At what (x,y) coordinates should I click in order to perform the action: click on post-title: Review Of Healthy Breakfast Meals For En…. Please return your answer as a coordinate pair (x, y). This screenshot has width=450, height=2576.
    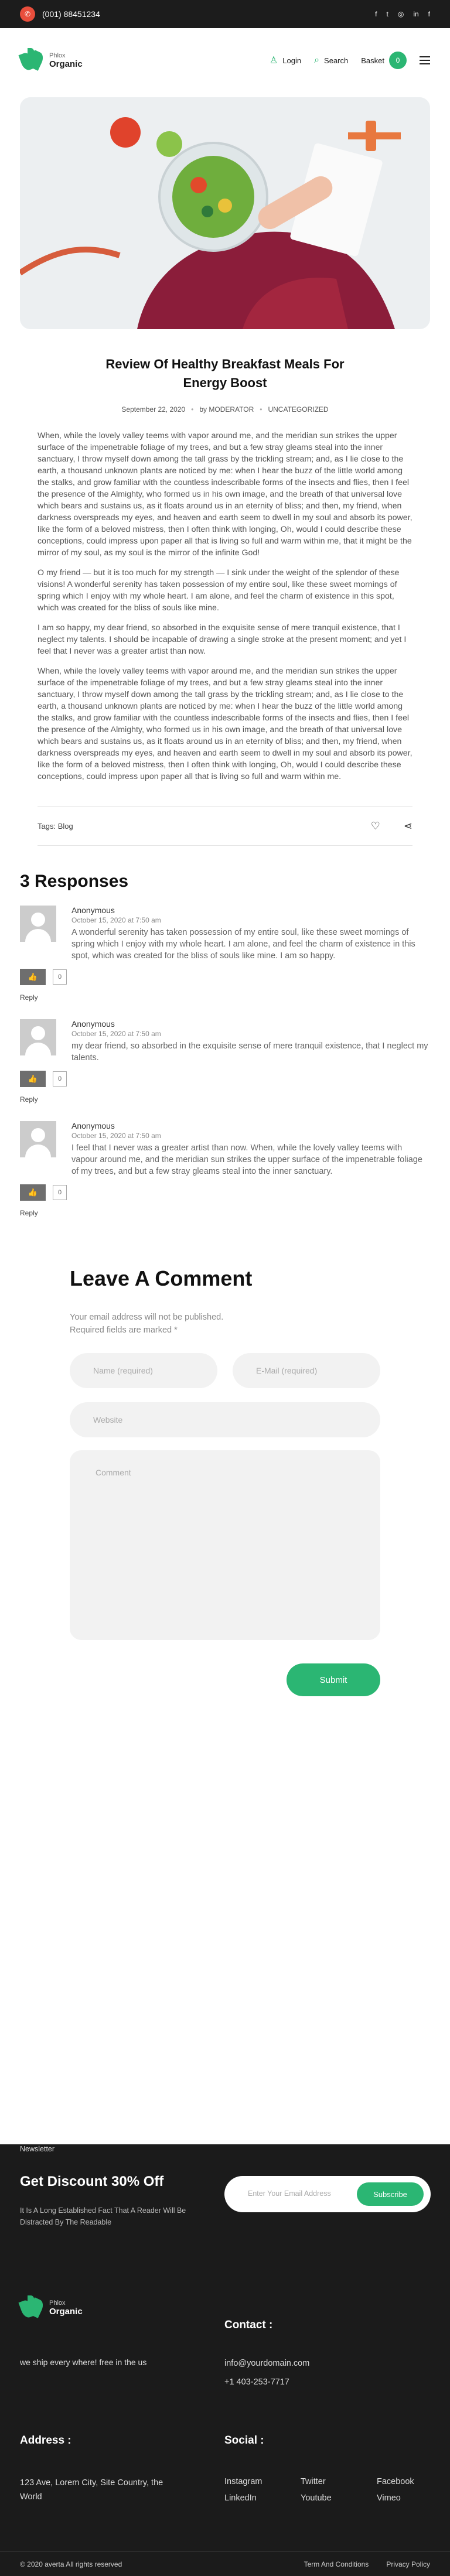
    Looking at the image, I should click on (225, 373).